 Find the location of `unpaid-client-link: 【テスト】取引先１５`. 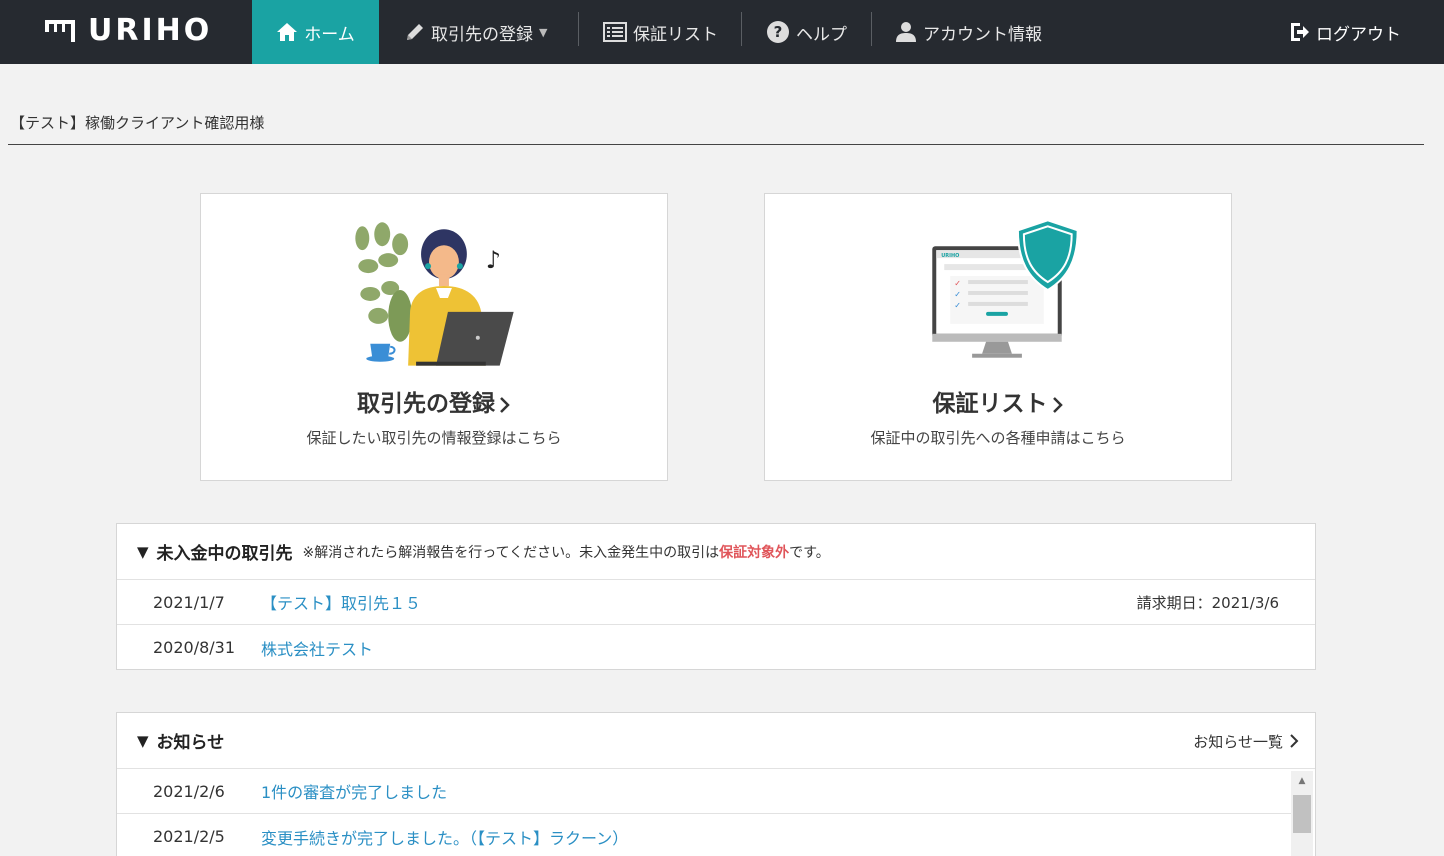

unpaid-client-link: 【テスト】取引先１５ is located at coordinates (341, 602).